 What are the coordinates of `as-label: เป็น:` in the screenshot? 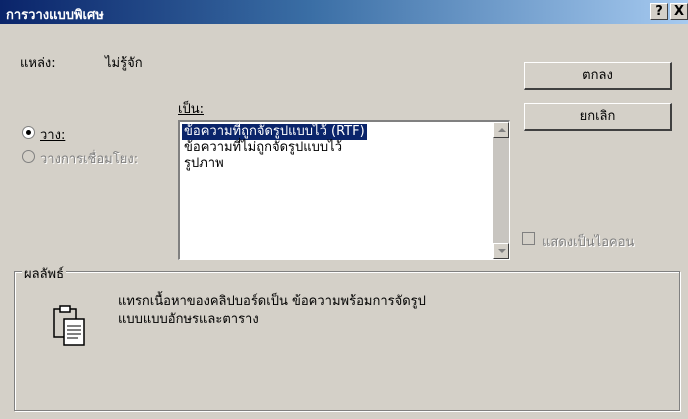 It's located at (191, 109).